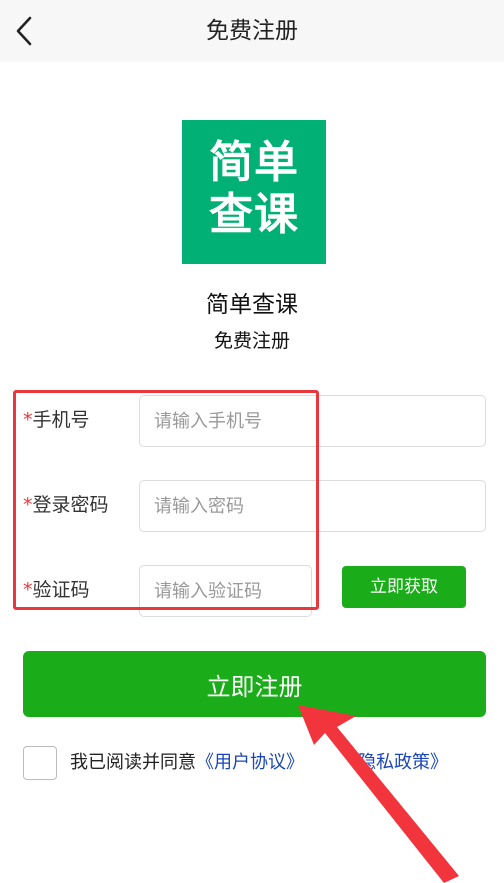  I want to click on app-logo: 简单 查课, so click(254, 192).